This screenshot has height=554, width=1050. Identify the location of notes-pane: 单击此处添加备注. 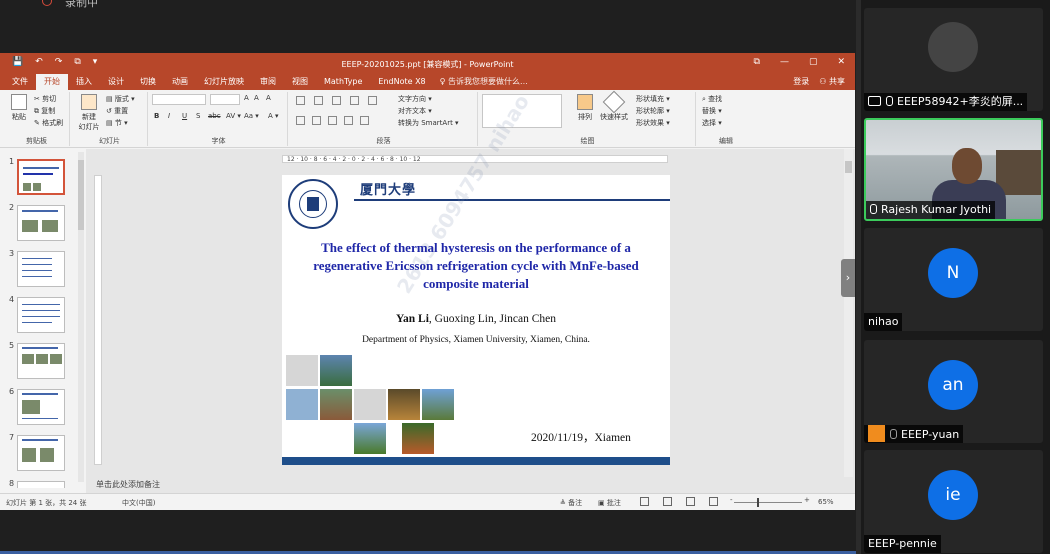
(470, 485).